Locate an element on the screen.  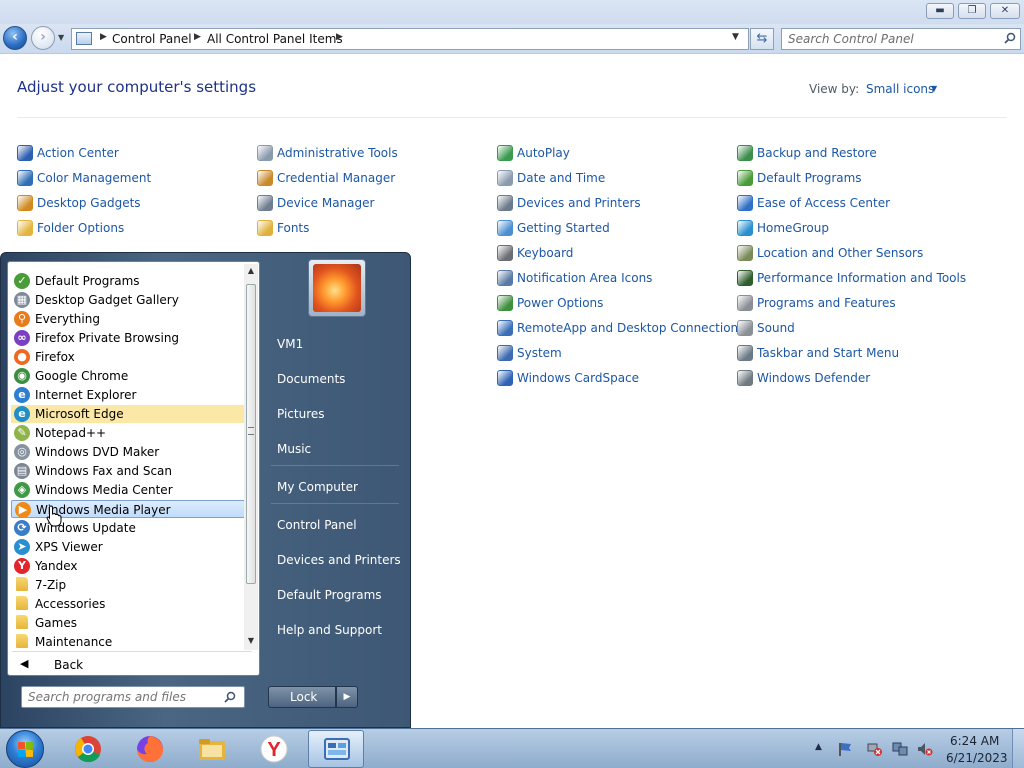
control-panel-taskbar-icon is located at coordinates (337, 749).